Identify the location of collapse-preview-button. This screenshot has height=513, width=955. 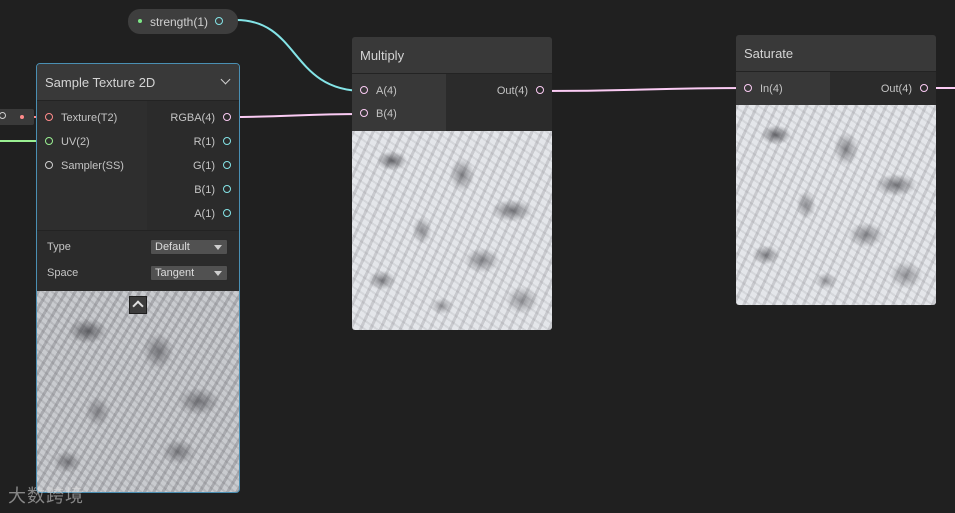
(138, 305).